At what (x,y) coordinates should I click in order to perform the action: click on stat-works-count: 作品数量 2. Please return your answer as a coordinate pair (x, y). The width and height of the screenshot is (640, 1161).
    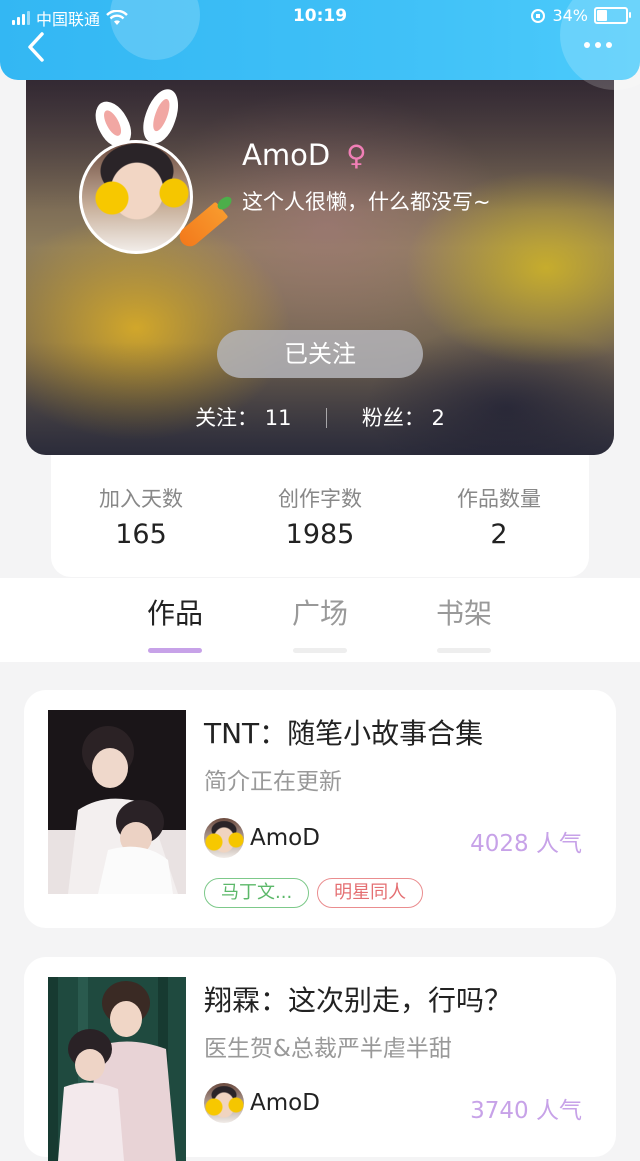
    Looking at the image, I should click on (499, 516).